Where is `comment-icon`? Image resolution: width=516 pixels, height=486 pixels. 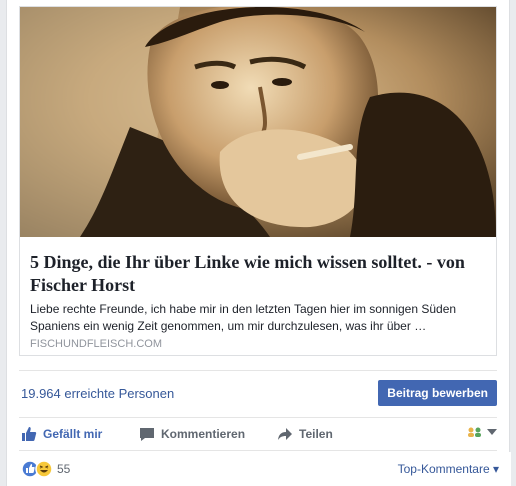 comment-icon is located at coordinates (147, 434).